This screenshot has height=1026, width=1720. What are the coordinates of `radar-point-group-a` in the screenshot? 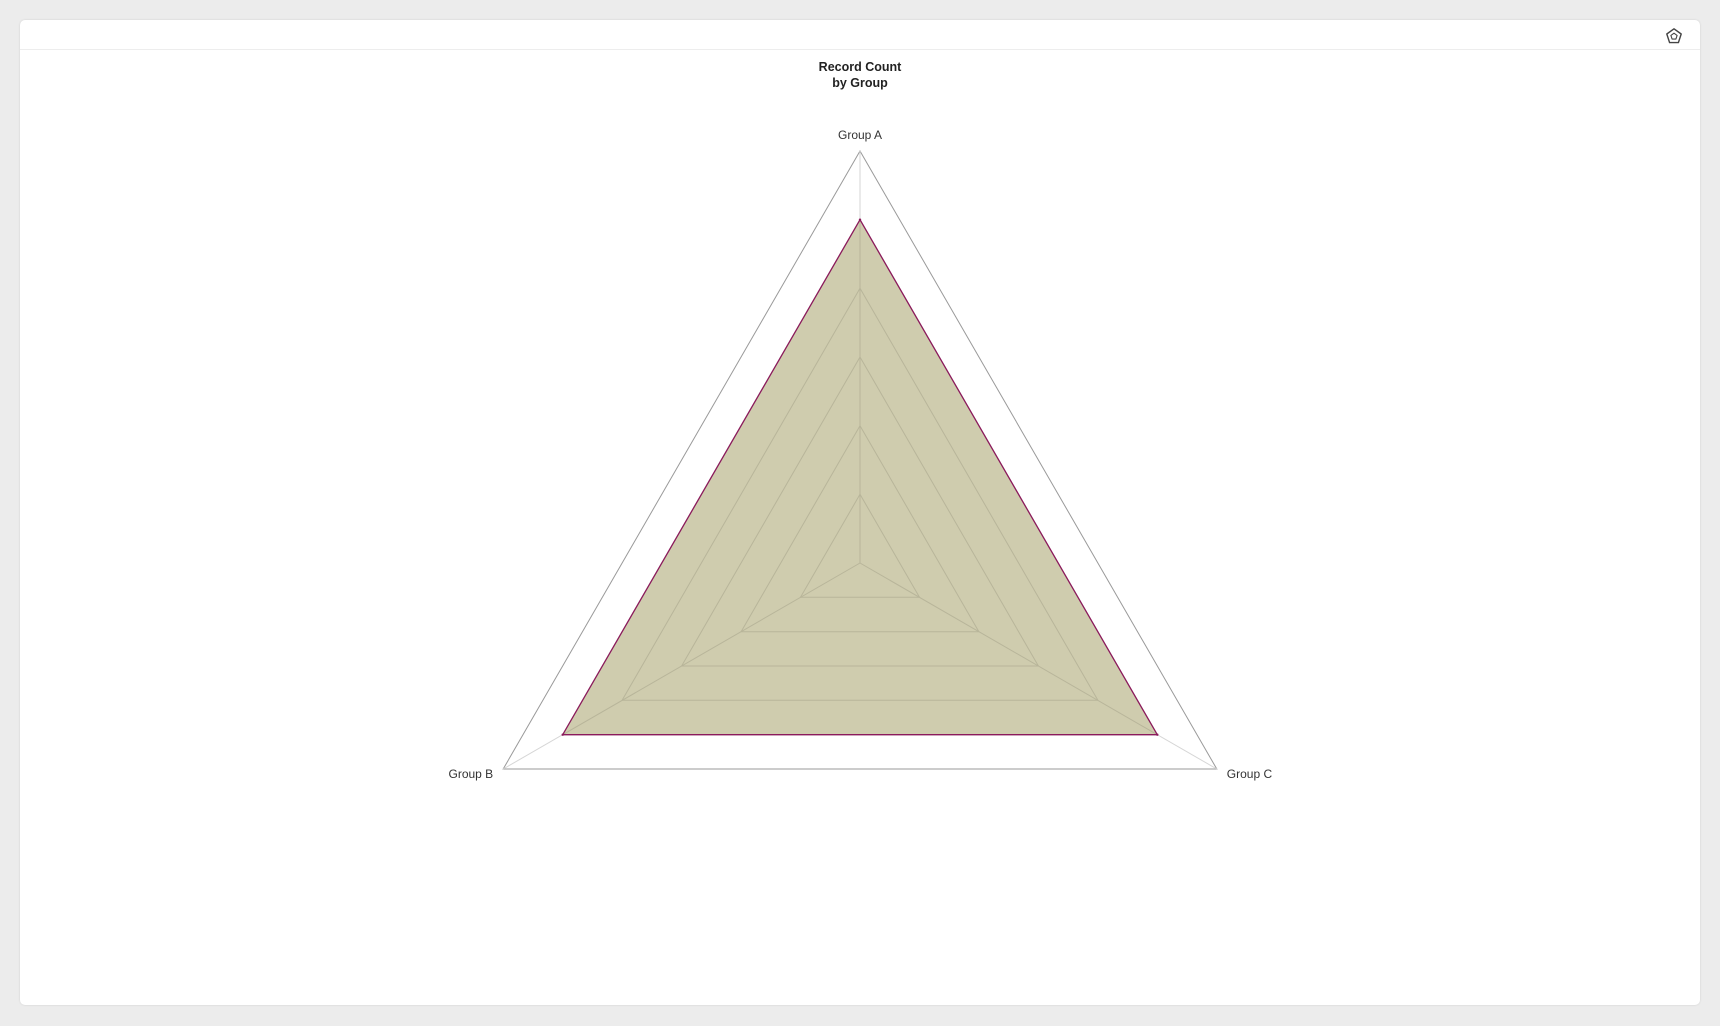 It's located at (860, 219).